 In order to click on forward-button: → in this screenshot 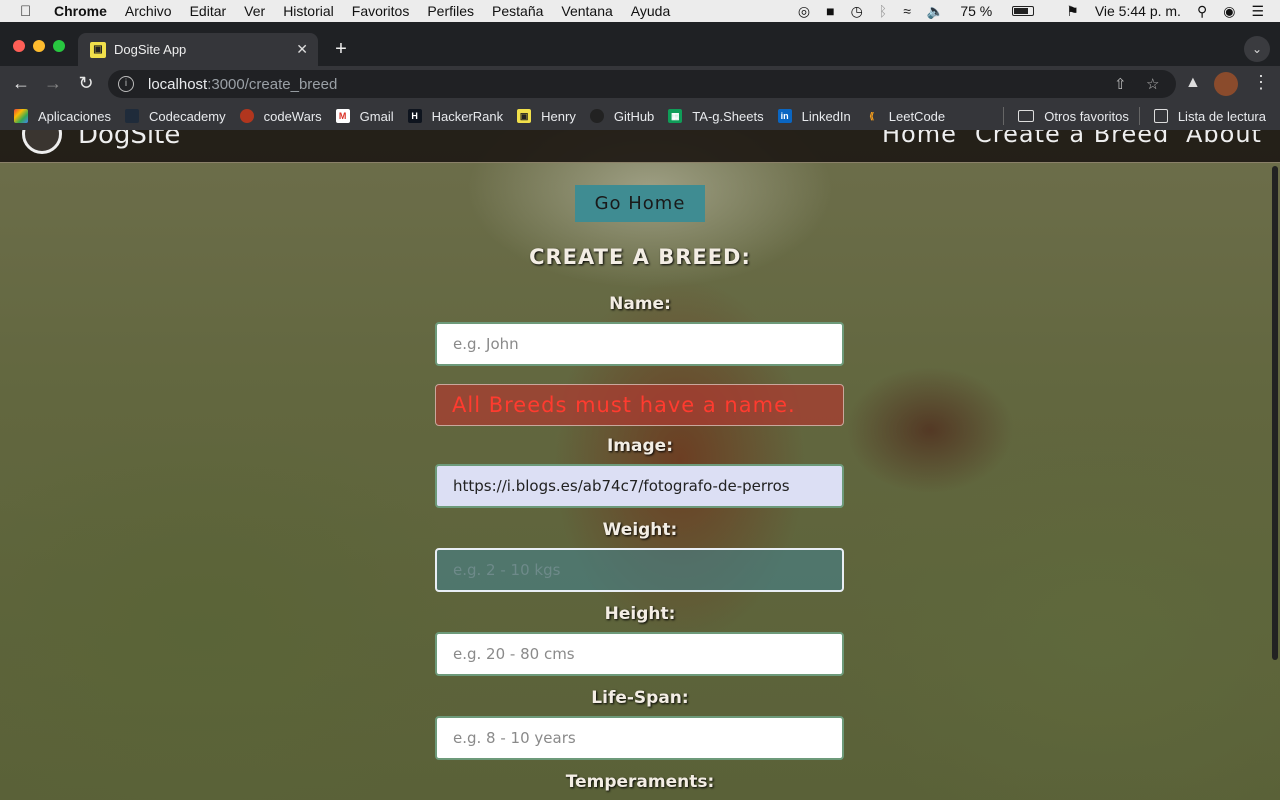, I will do `click(53, 83)`.